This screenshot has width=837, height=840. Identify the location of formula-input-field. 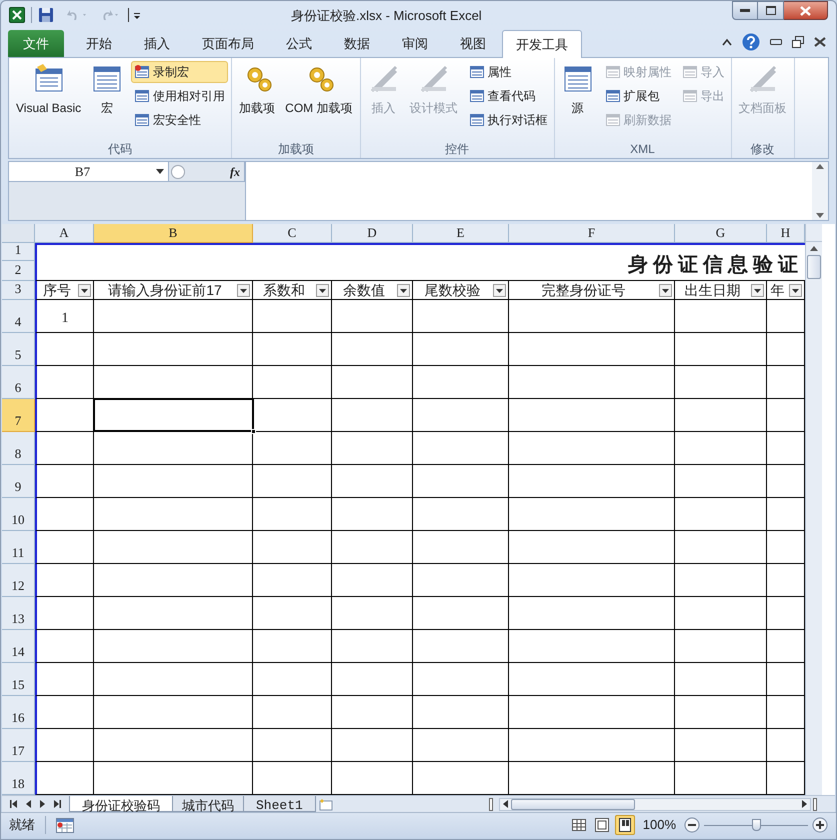
(528, 191).